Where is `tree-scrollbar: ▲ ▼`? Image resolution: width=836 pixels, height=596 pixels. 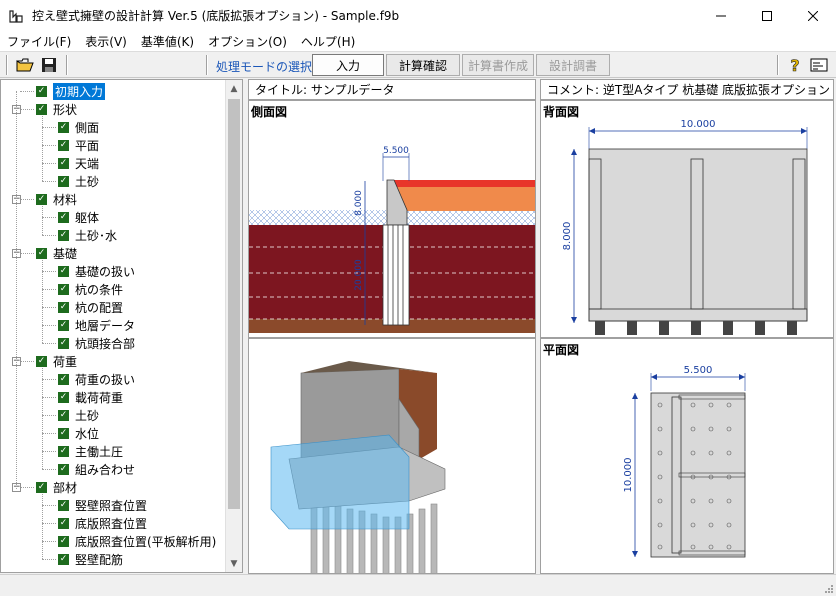 tree-scrollbar: ▲ ▼ is located at coordinates (233, 326).